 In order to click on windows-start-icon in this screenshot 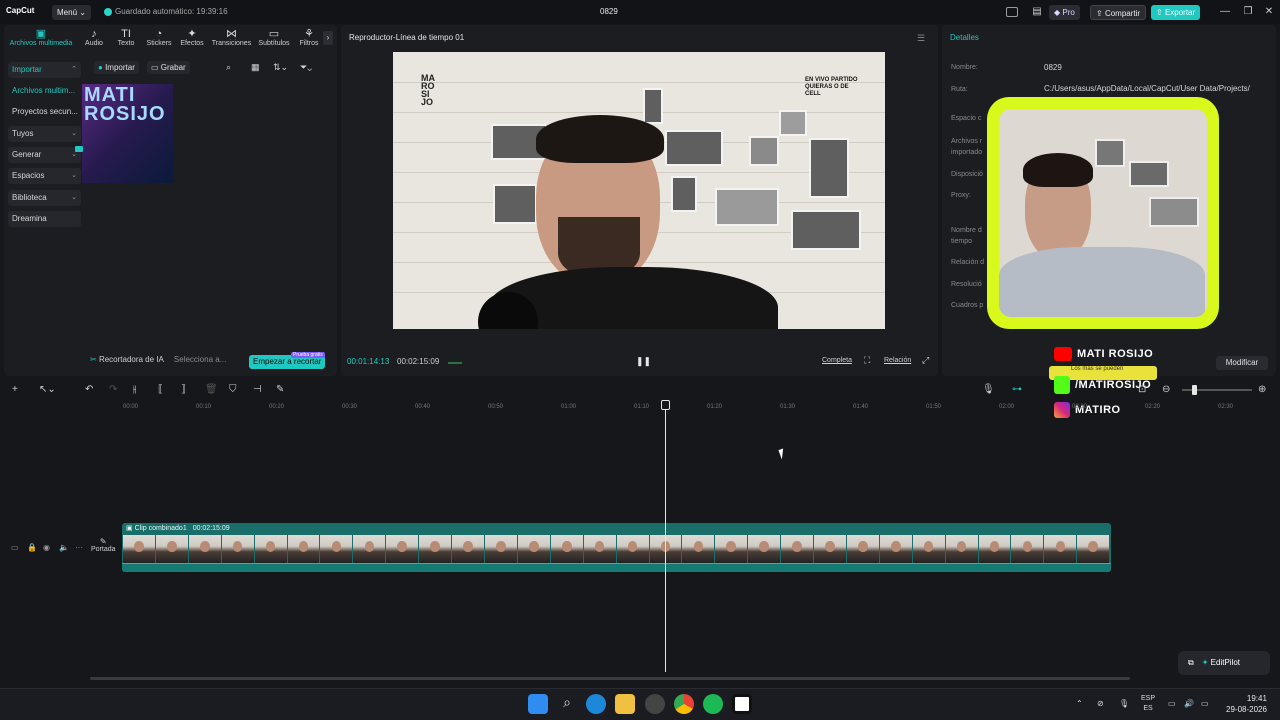, I will do `click(538, 704)`.